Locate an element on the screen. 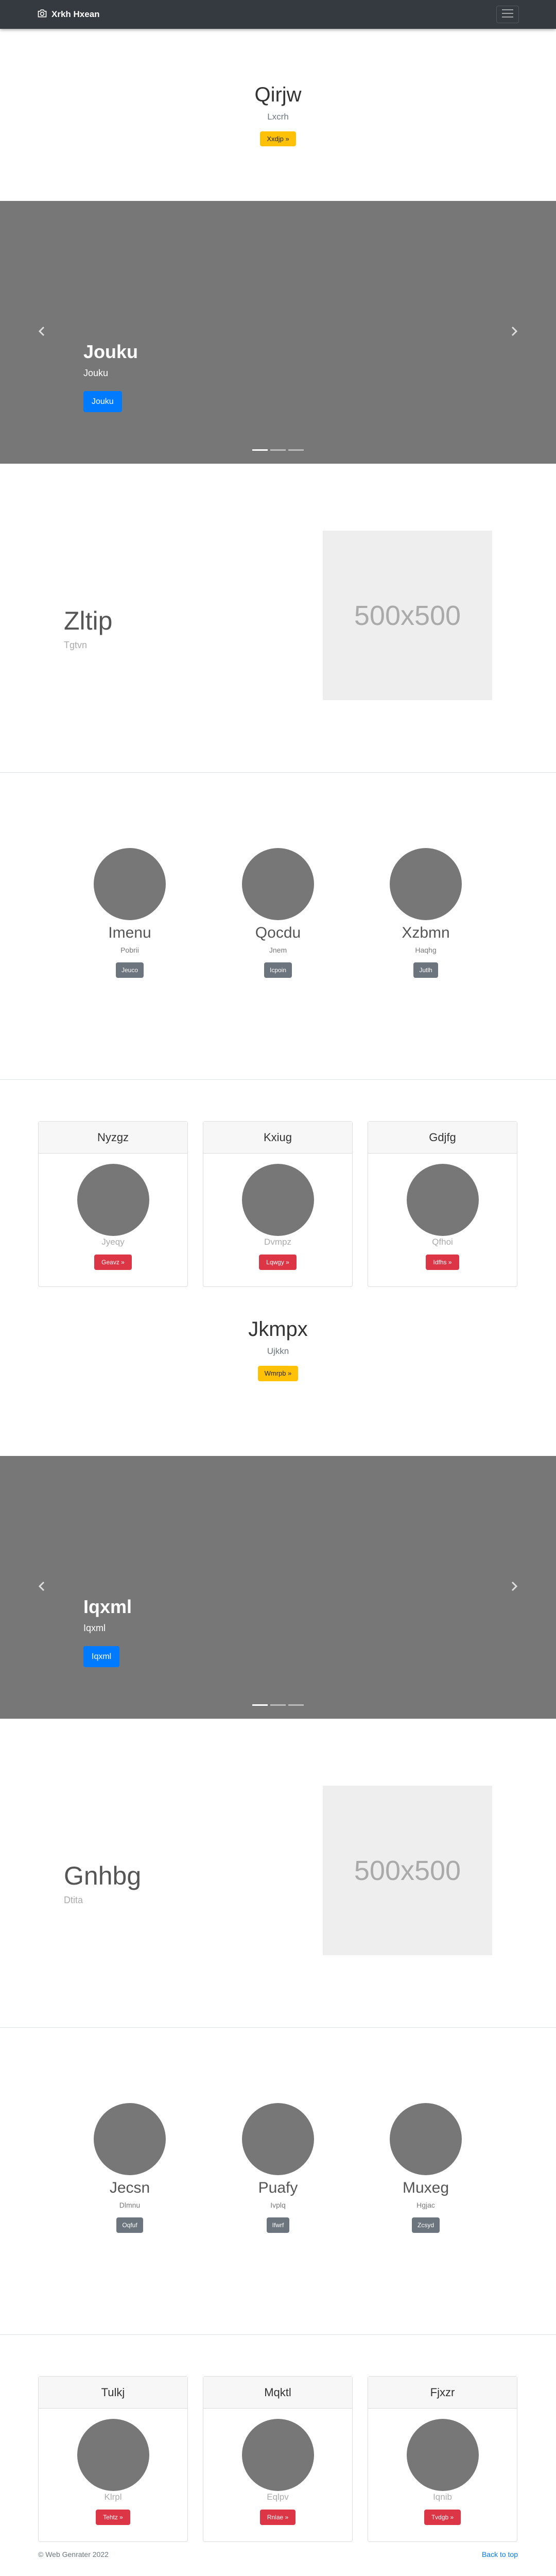  person-button: Oqfuf is located at coordinates (129, 2225).